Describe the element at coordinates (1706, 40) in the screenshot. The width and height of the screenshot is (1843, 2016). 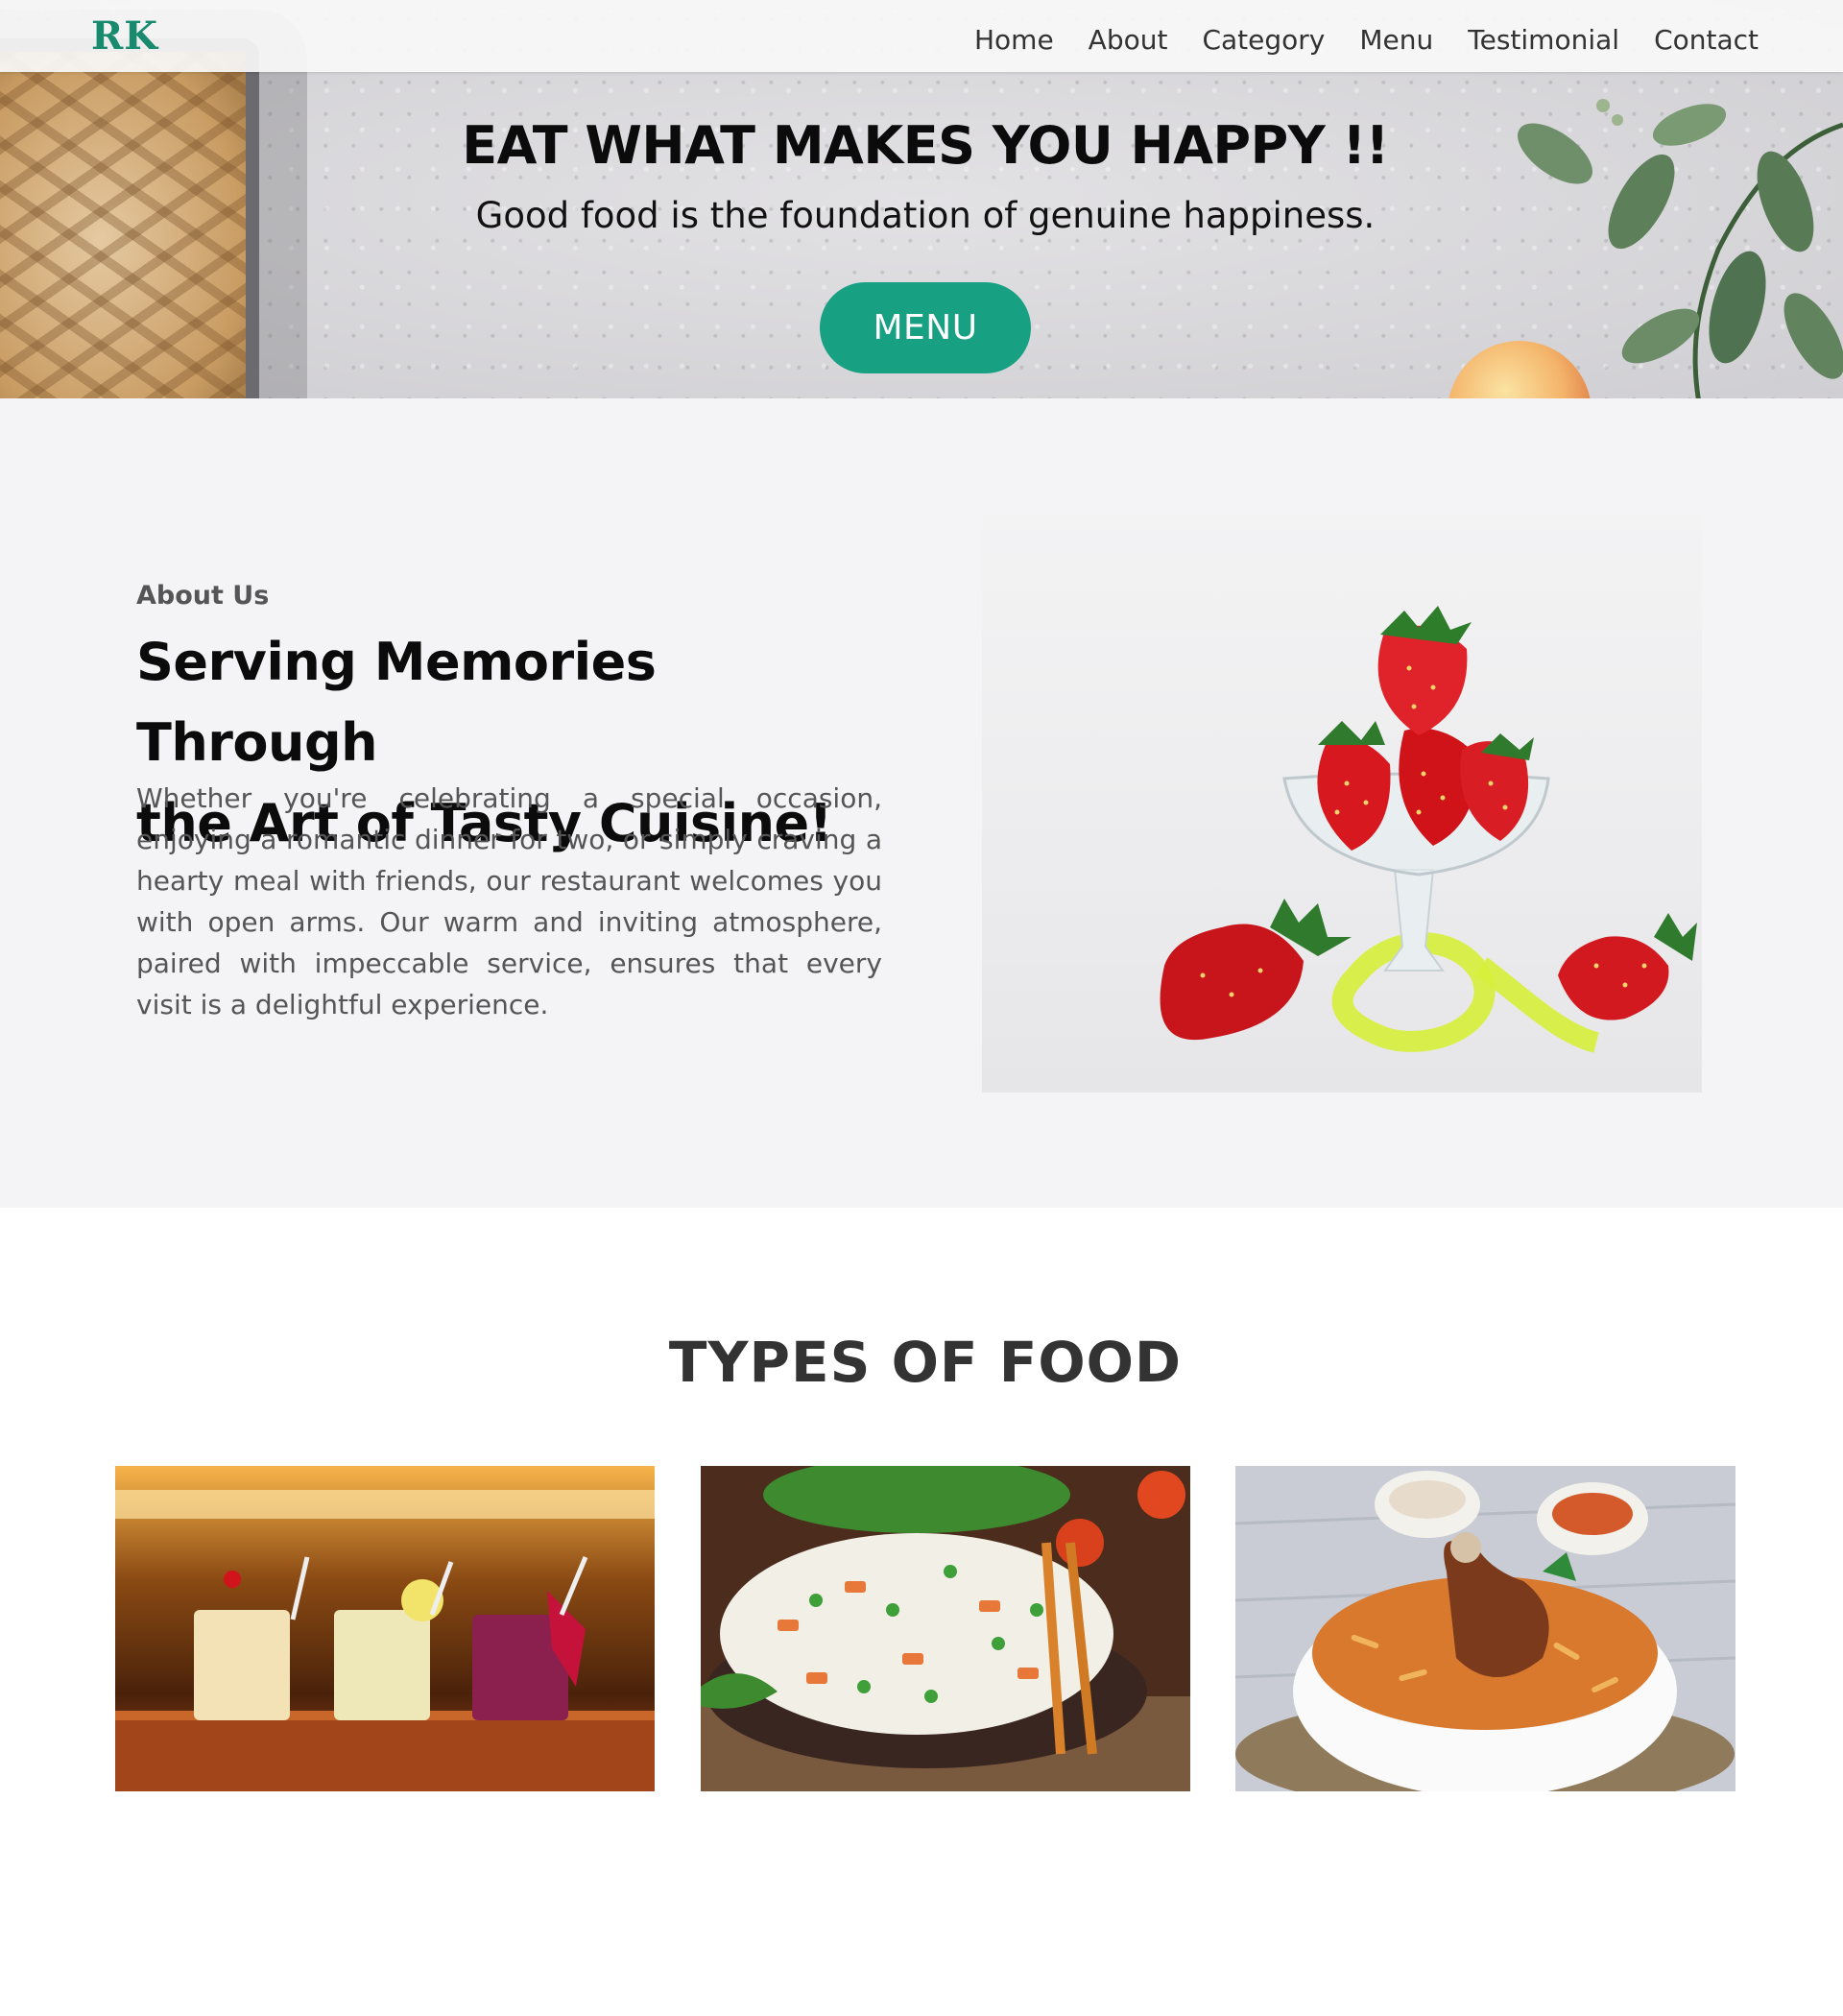
I see `nav-contact: Contact` at that location.